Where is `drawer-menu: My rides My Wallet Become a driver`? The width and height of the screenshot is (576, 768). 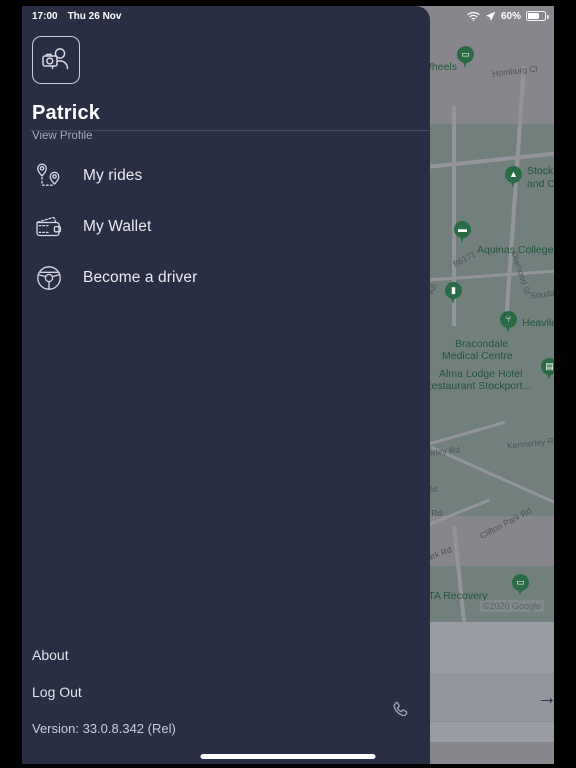
drawer-menu: My rides My Wallet Become a driver is located at coordinates (226, 226).